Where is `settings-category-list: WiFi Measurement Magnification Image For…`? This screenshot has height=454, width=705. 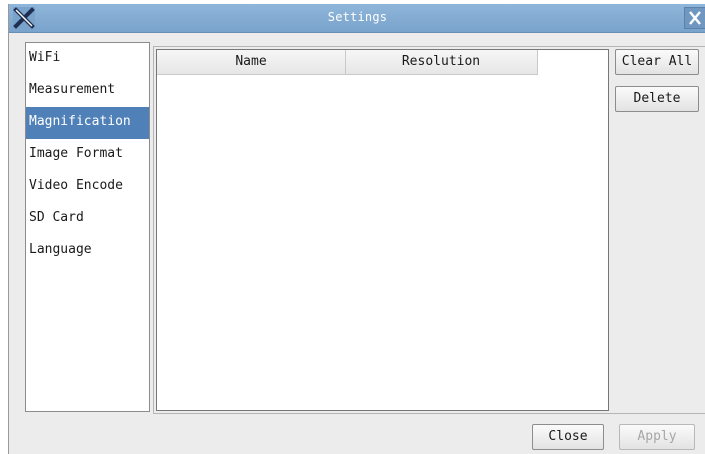 settings-category-list: WiFi Measurement Magnification Image For… is located at coordinates (87, 227).